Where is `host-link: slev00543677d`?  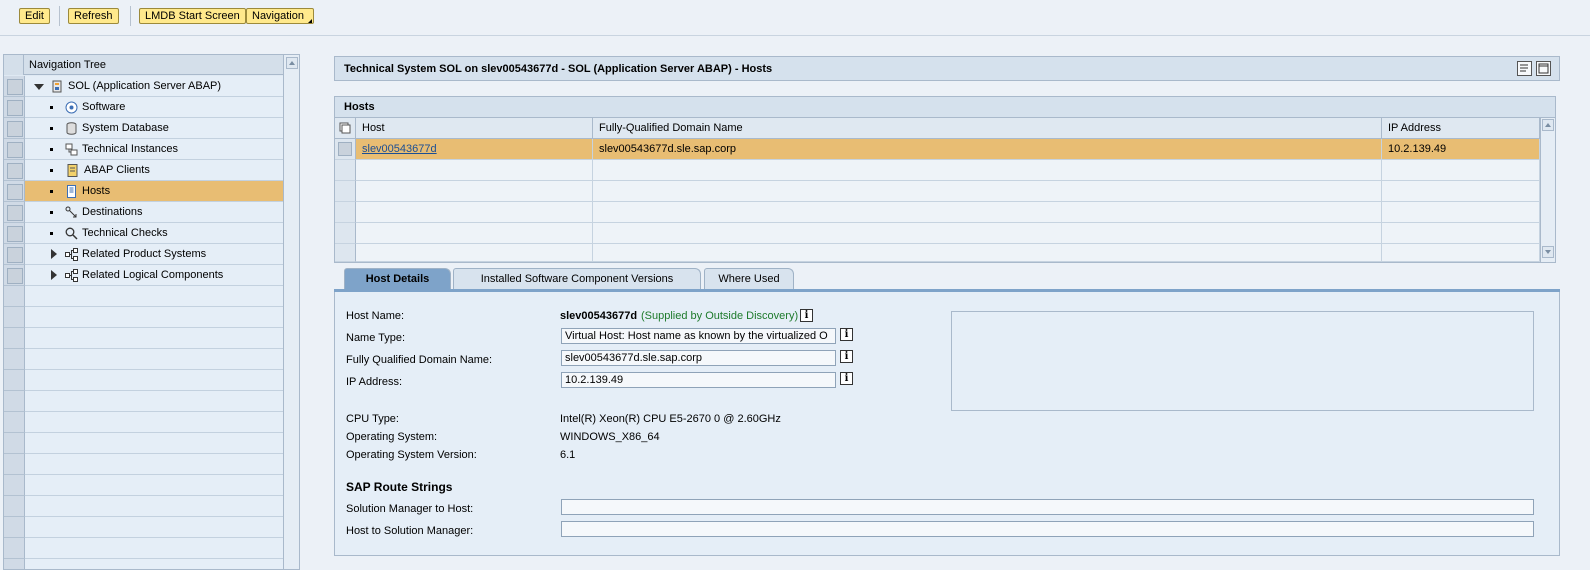
host-link: slev00543677d is located at coordinates (399, 149).